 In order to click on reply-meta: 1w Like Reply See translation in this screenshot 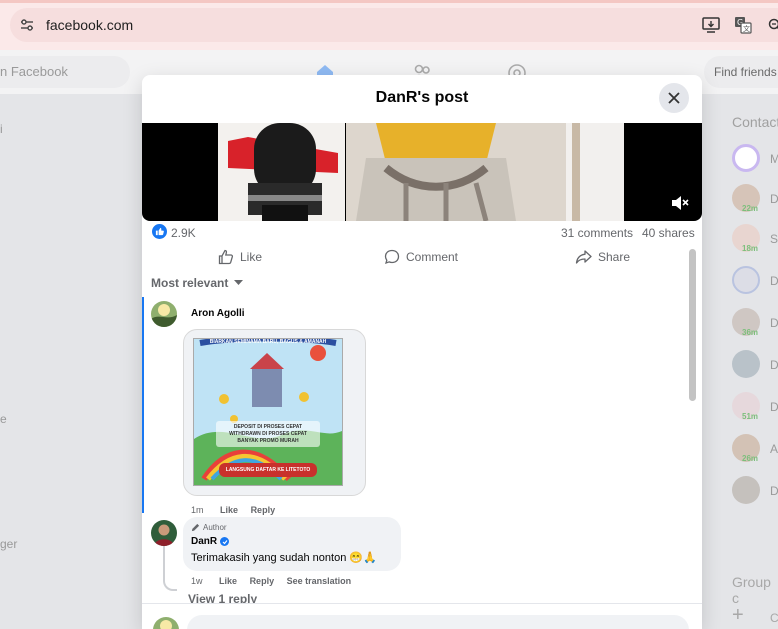, I will do `click(271, 581)`.